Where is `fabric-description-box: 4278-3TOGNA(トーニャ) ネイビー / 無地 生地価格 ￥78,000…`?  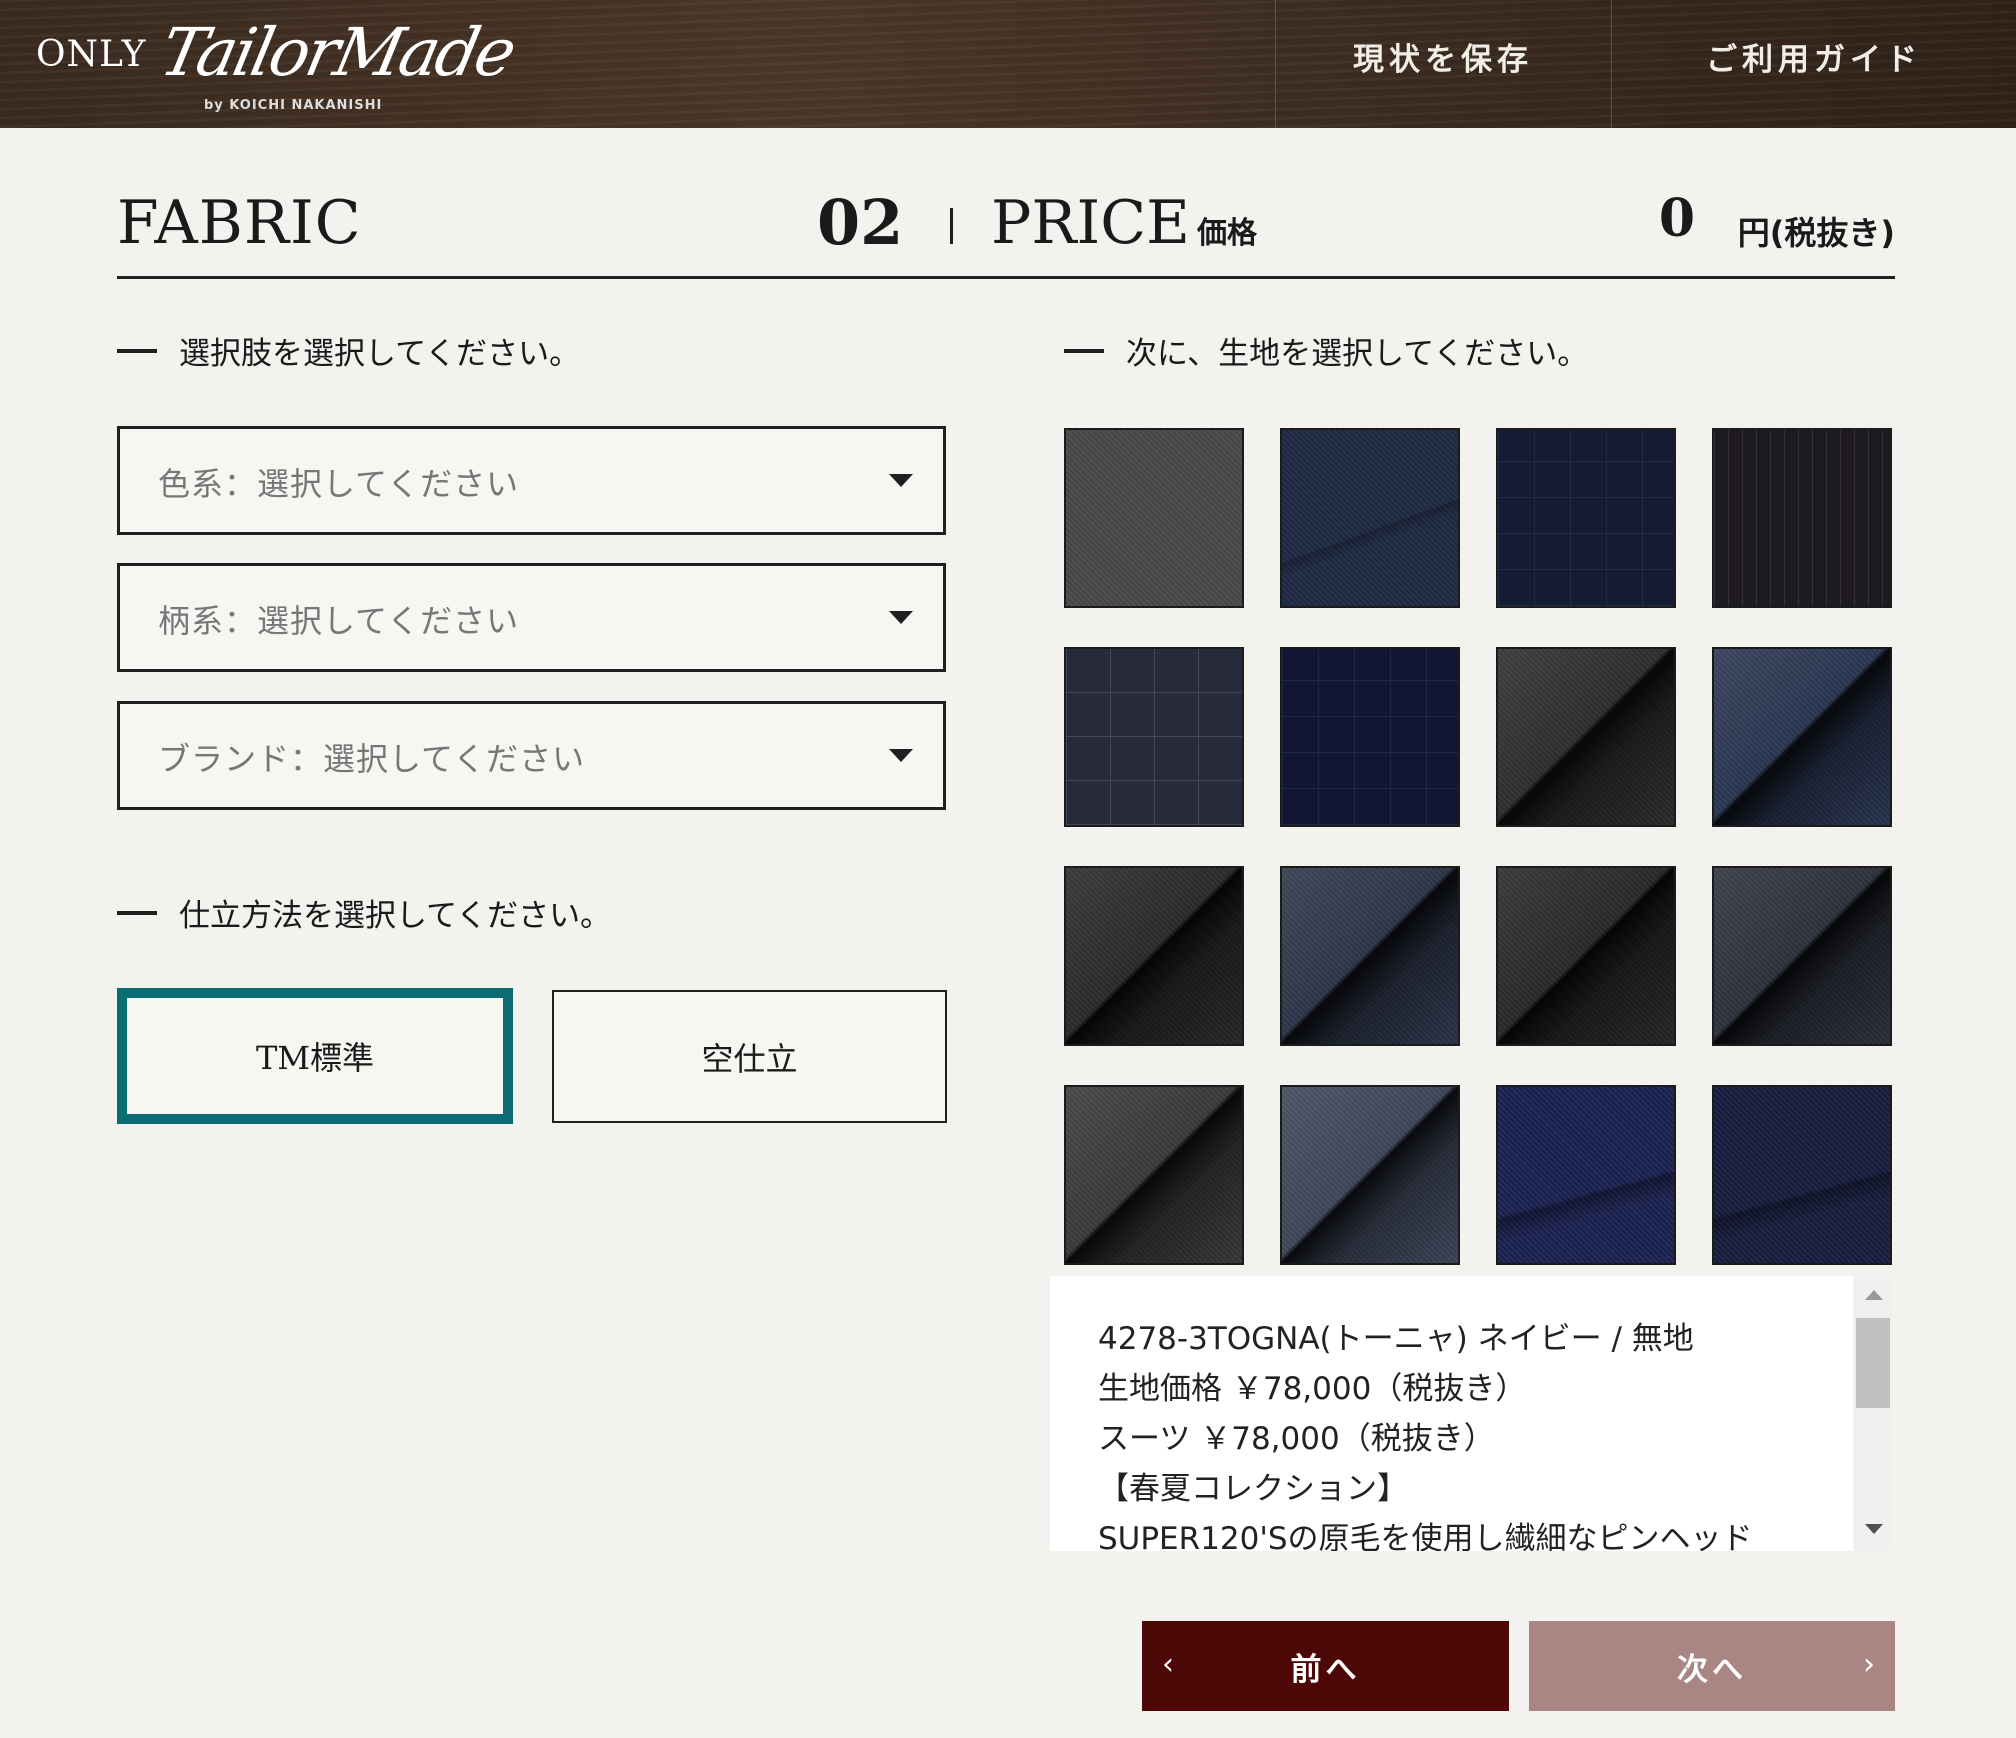 fabric-description-box: 4278-3TOGNA(トーニャ) ネイビー / 無地 生地価格 ￥78,000… is located at coordinates (1451, 1413).